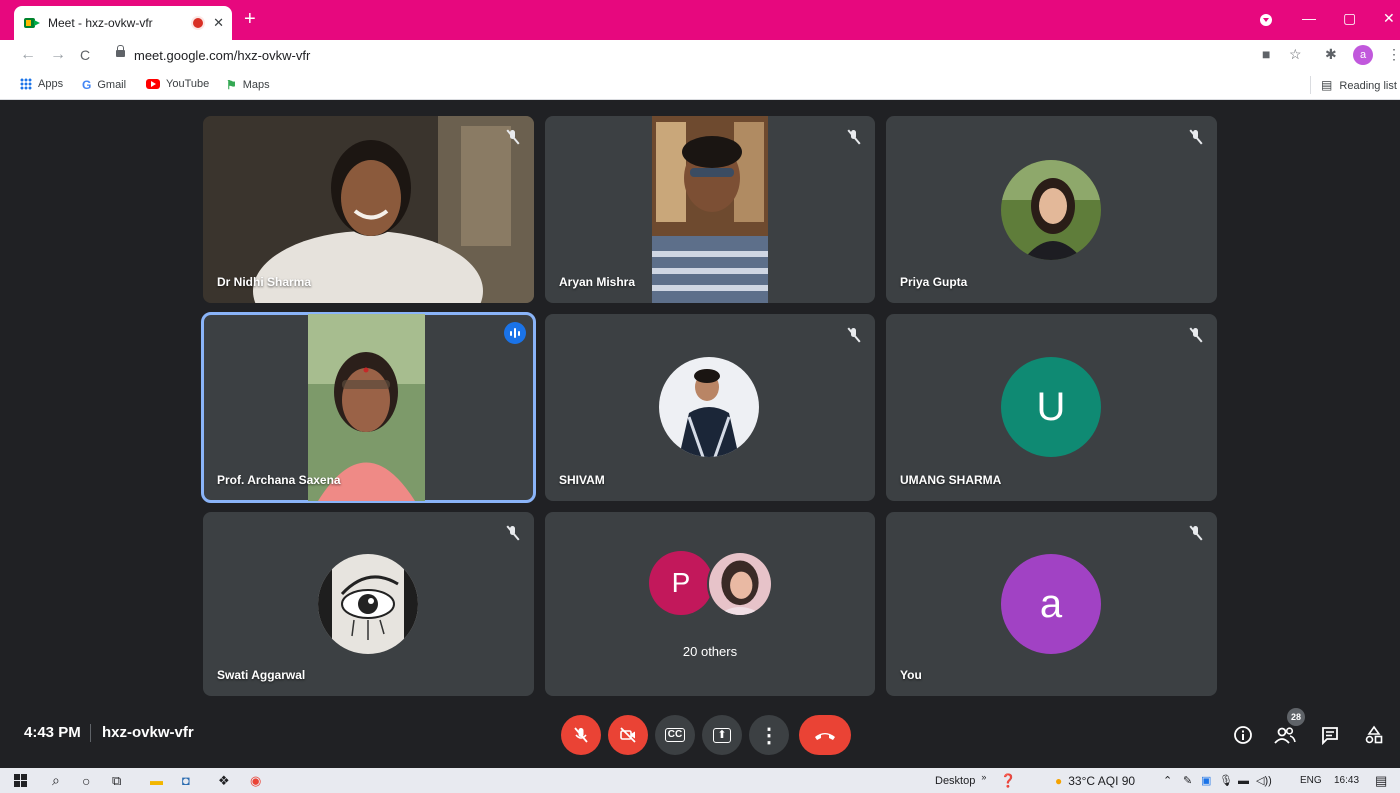 The height and width of the screenshot is (793, 1400). Describe the element at coordinates (368, 407) in the screenshot. I see `participant-tile-active-speaker: Prof. Archana Saxena` at that location.